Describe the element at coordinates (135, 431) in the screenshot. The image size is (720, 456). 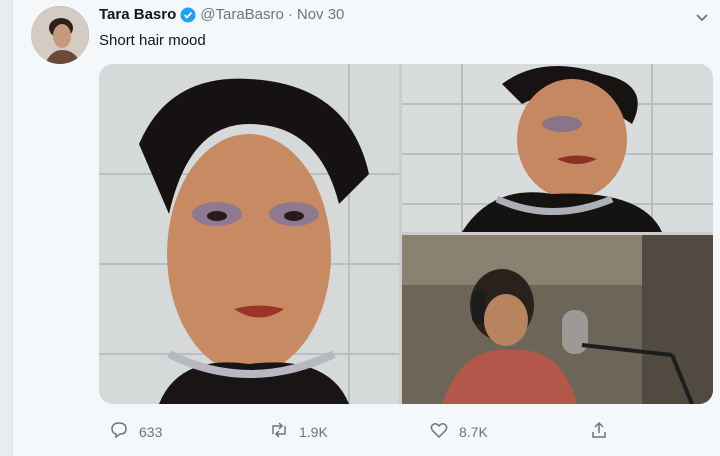
I see `reply-button: 633` at that location.